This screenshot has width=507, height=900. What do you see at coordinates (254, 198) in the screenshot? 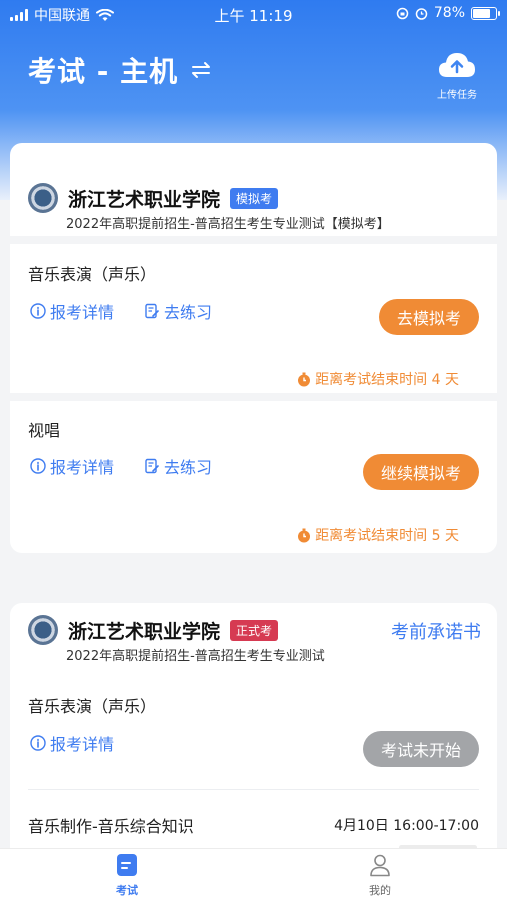
I see `mock-exam-tag: 模拟考` at bounding box center [254, 198].